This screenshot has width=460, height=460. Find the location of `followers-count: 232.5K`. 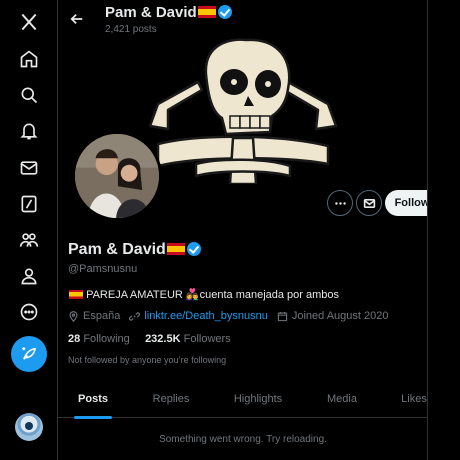

followers-count: 232.5K is located at coordinates (163, 339).